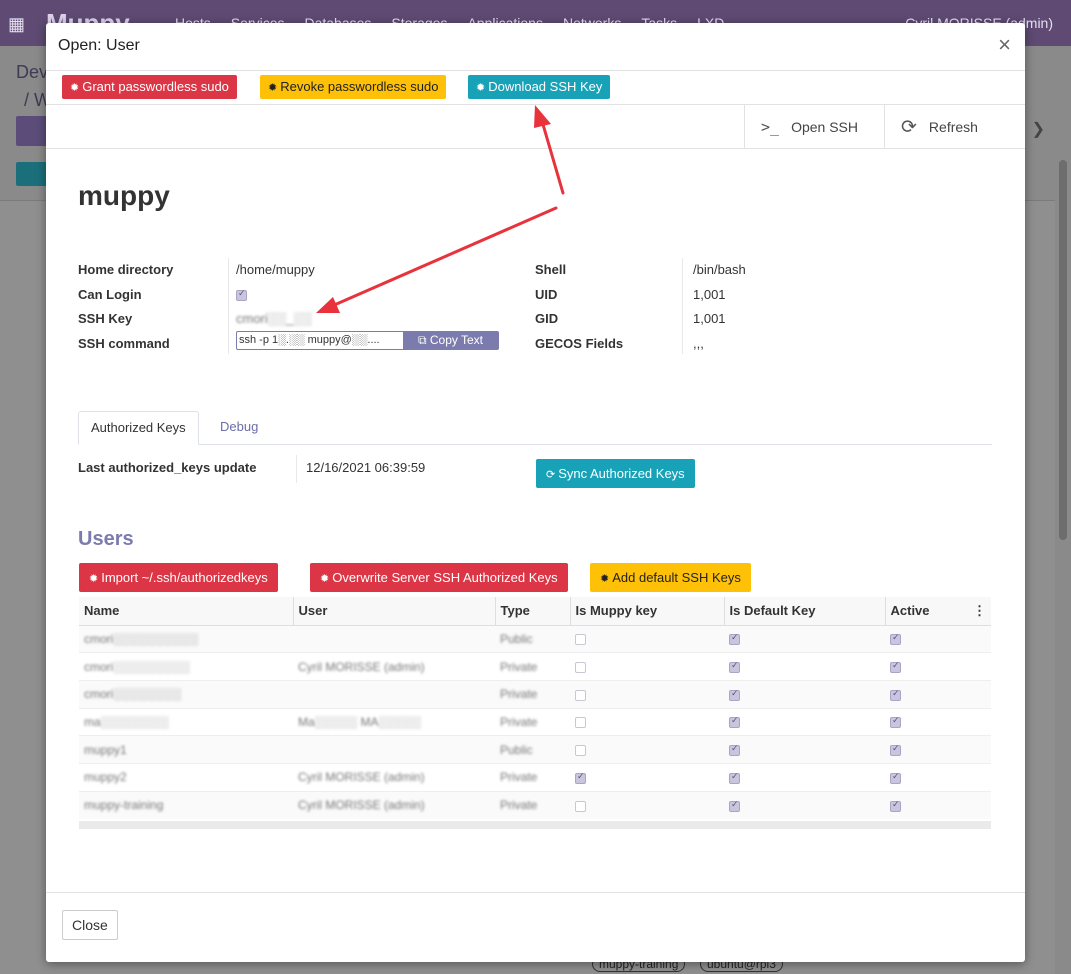 This screenshot has height=974, width=1071. I want to click on close-button: Close, so click(90, 925).